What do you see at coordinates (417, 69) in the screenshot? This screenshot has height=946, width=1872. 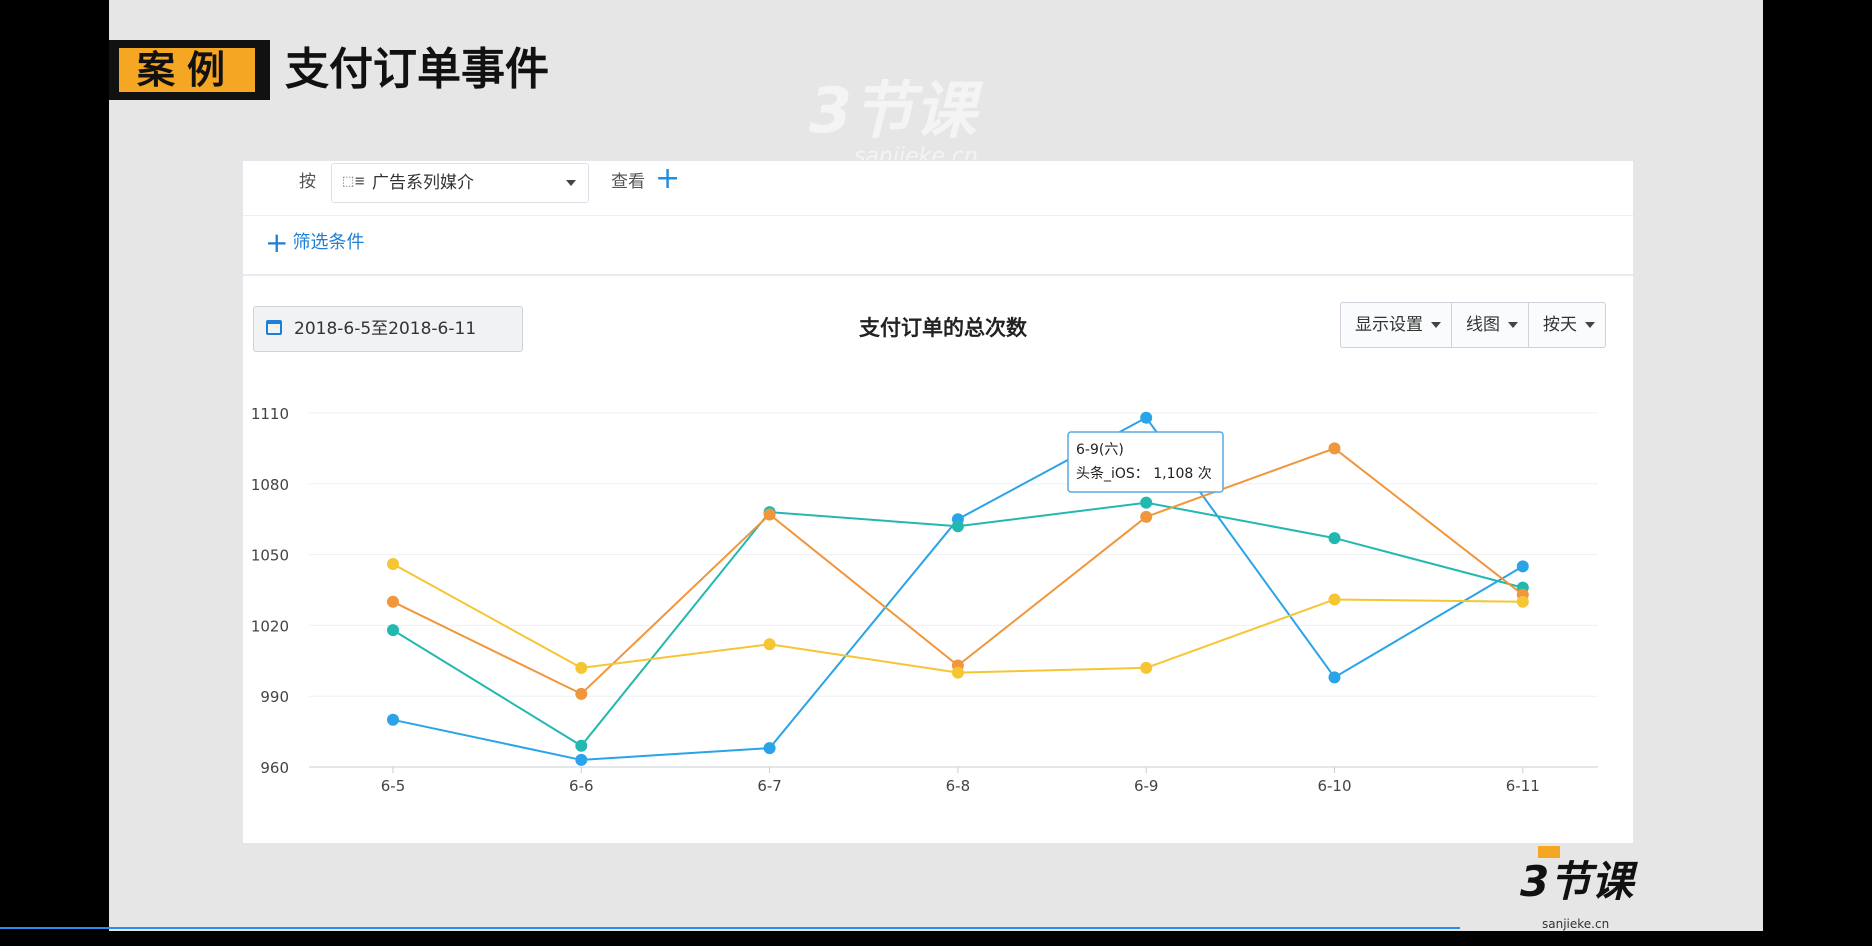 I see `slide-title: 支付订单事件` at bounding box center [417, 69].